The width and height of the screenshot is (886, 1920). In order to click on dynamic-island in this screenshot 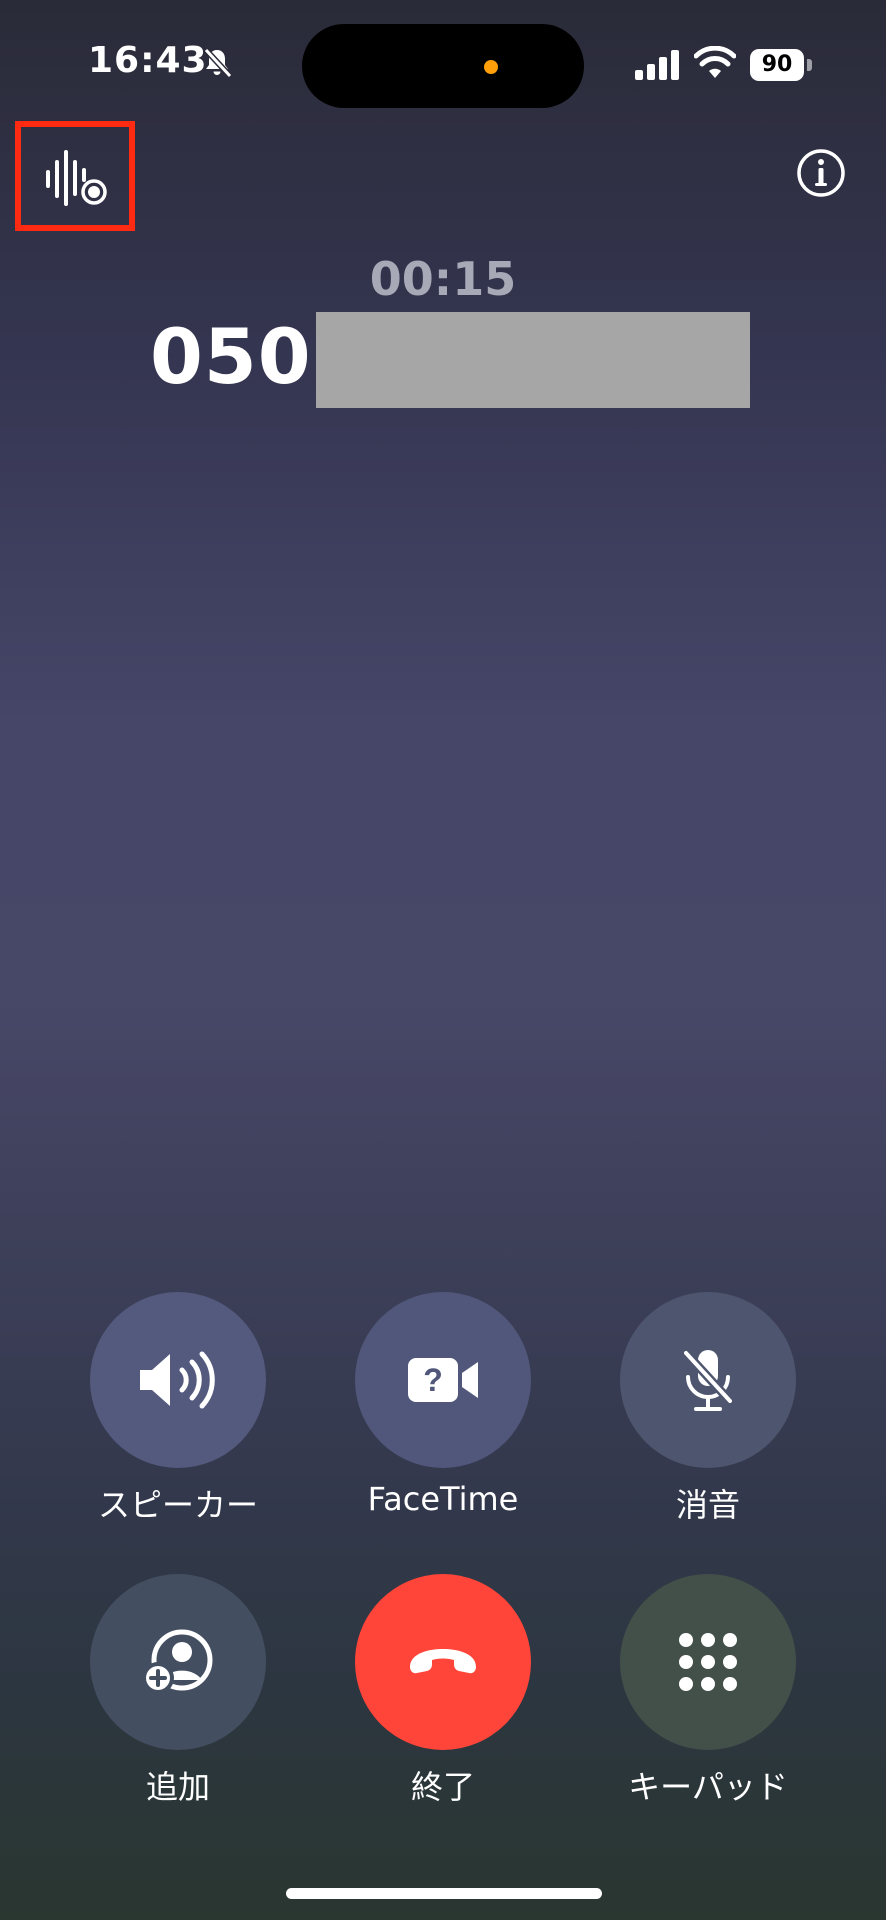, I will do `click(443, 66)`.